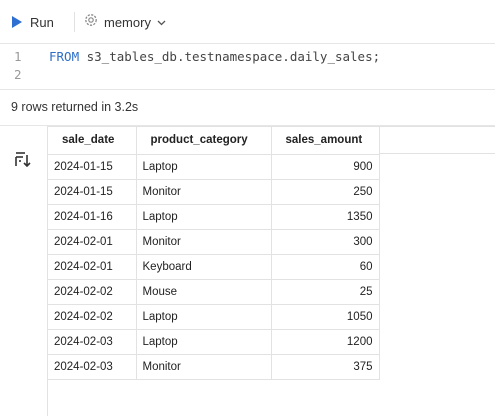 The width and height of the screenshot is (495, 416). What do you see at coordinates (23, 159) in the screenshot?
I see `filter-sort-icon` at bounding box center [23, 159].